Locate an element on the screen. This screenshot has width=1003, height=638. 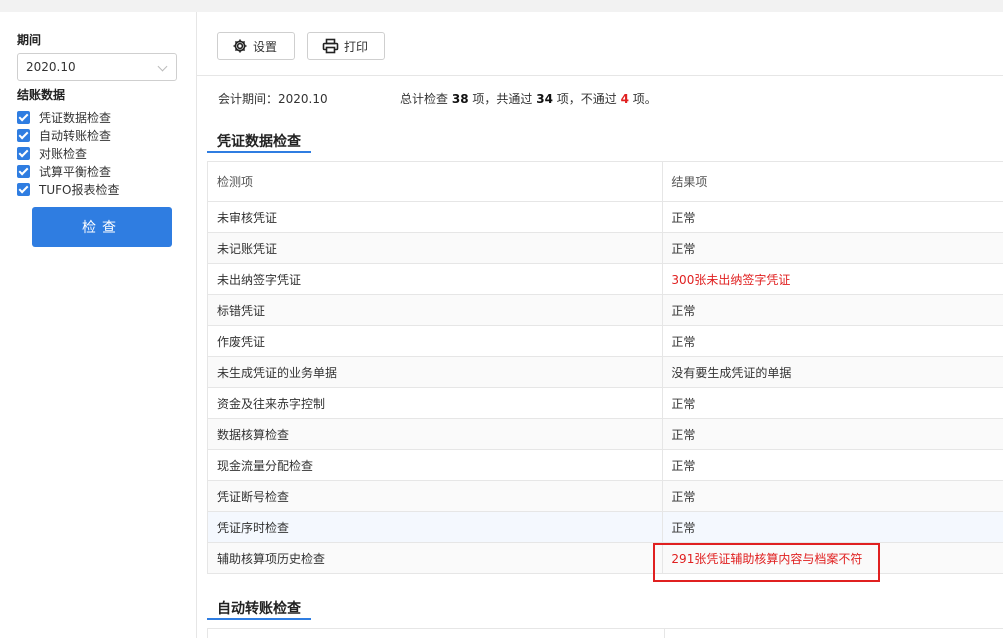
check-item-trial-balance: 试算平衡检查 is located at coordinates (102, 171).